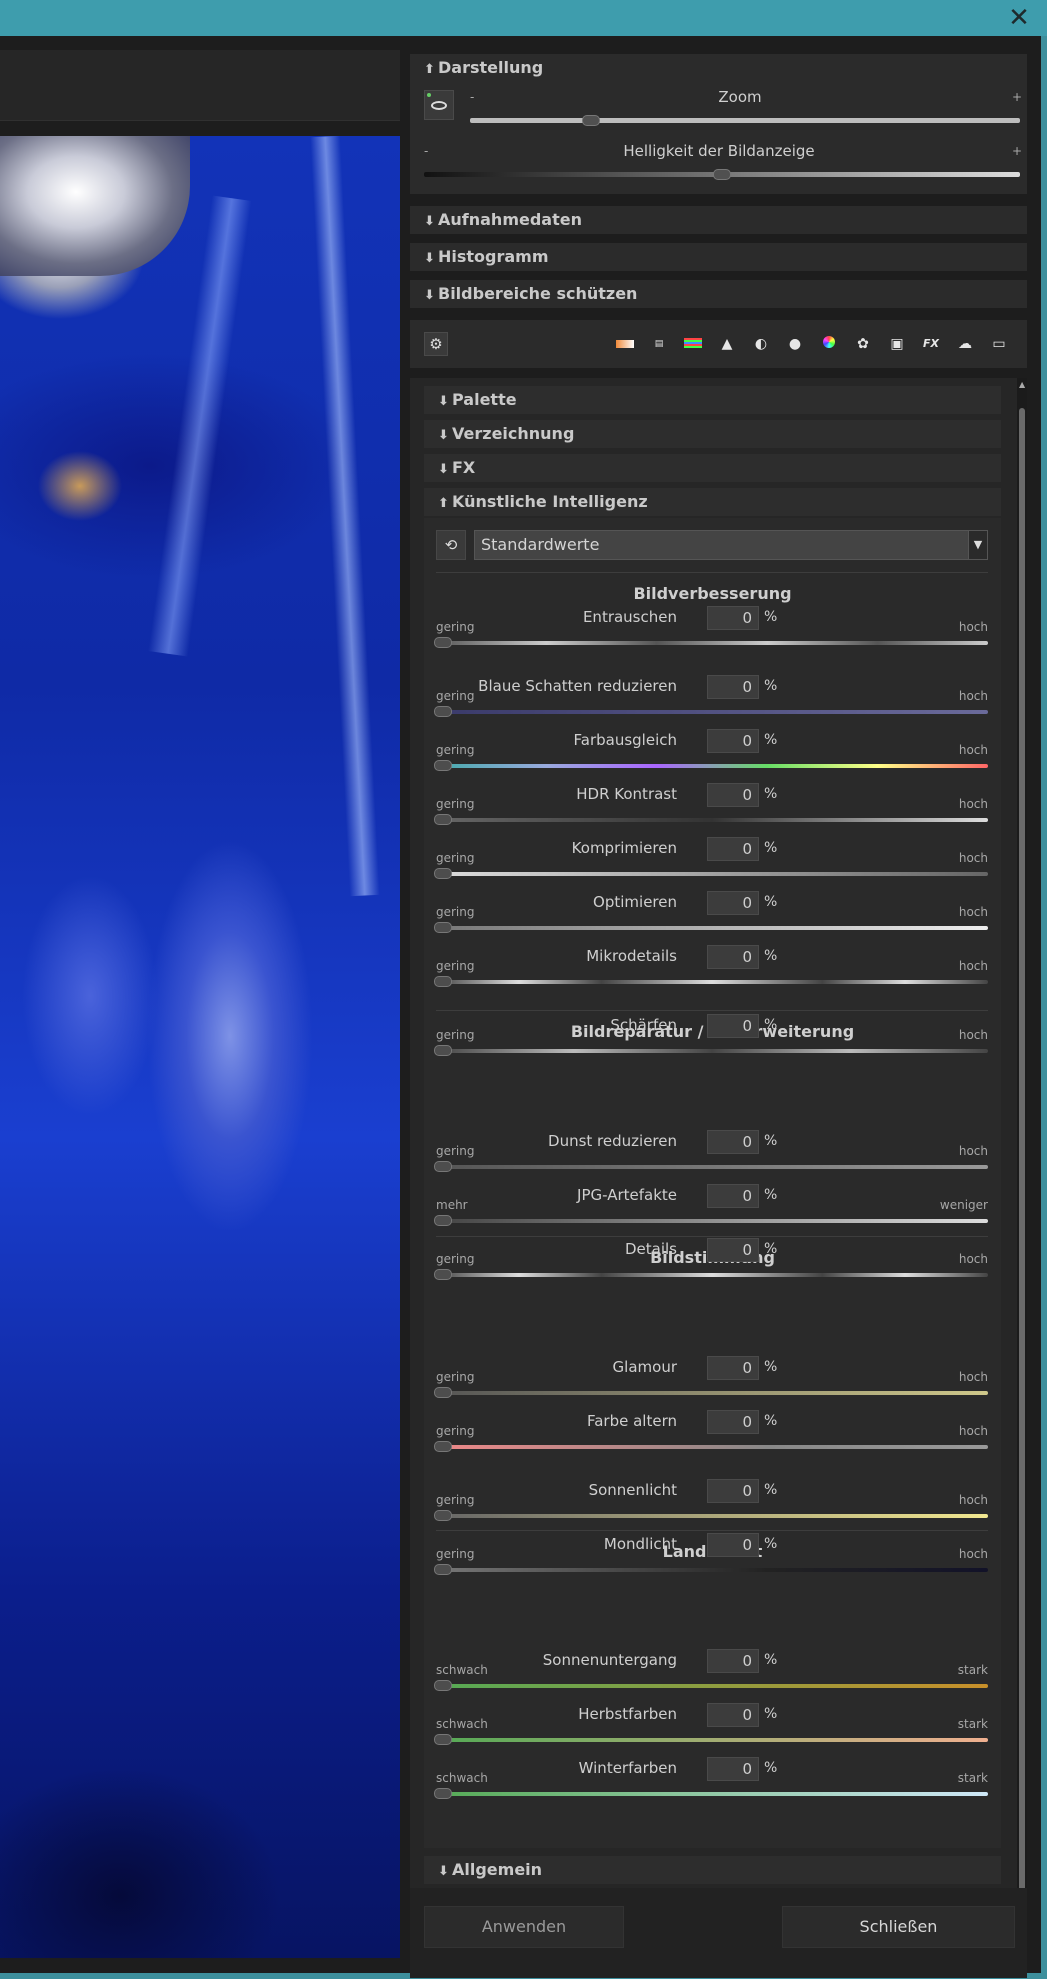 The height and width of the screenshot is (1979, 1047). I want to click on slider-row: gering Farbausgleich 0% hoch, so click(712, 756).